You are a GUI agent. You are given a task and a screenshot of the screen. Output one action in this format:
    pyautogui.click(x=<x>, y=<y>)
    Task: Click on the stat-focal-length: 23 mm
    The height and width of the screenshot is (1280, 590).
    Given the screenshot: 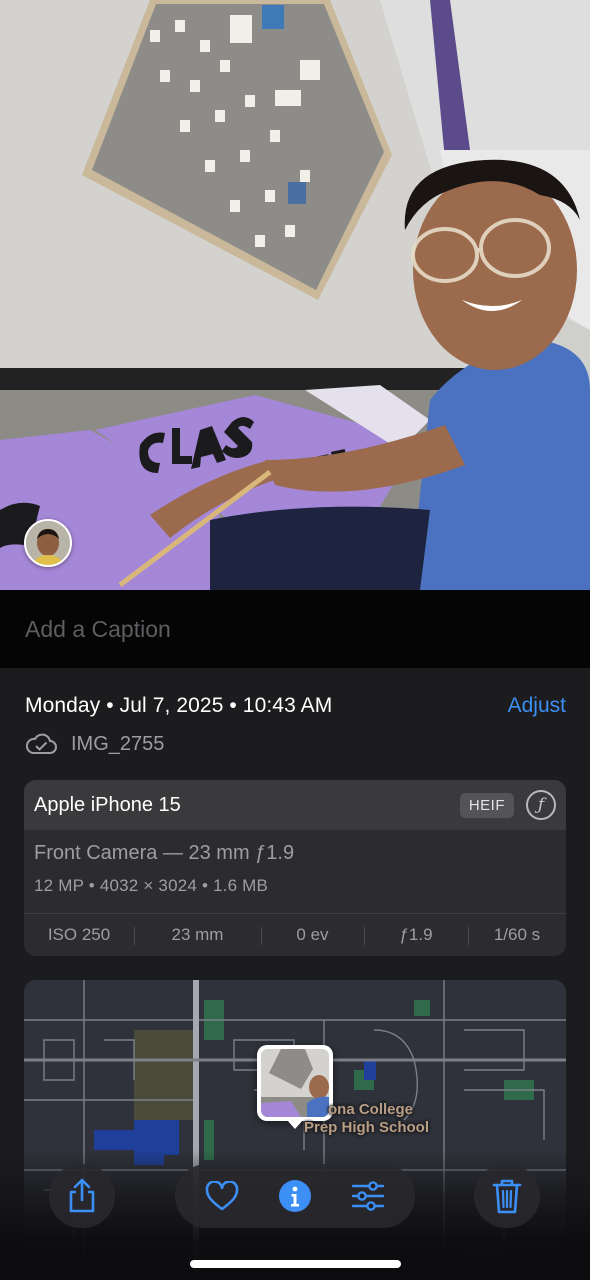 What is the action you would take?
    pyautogui.click(x=197, y=935)
    